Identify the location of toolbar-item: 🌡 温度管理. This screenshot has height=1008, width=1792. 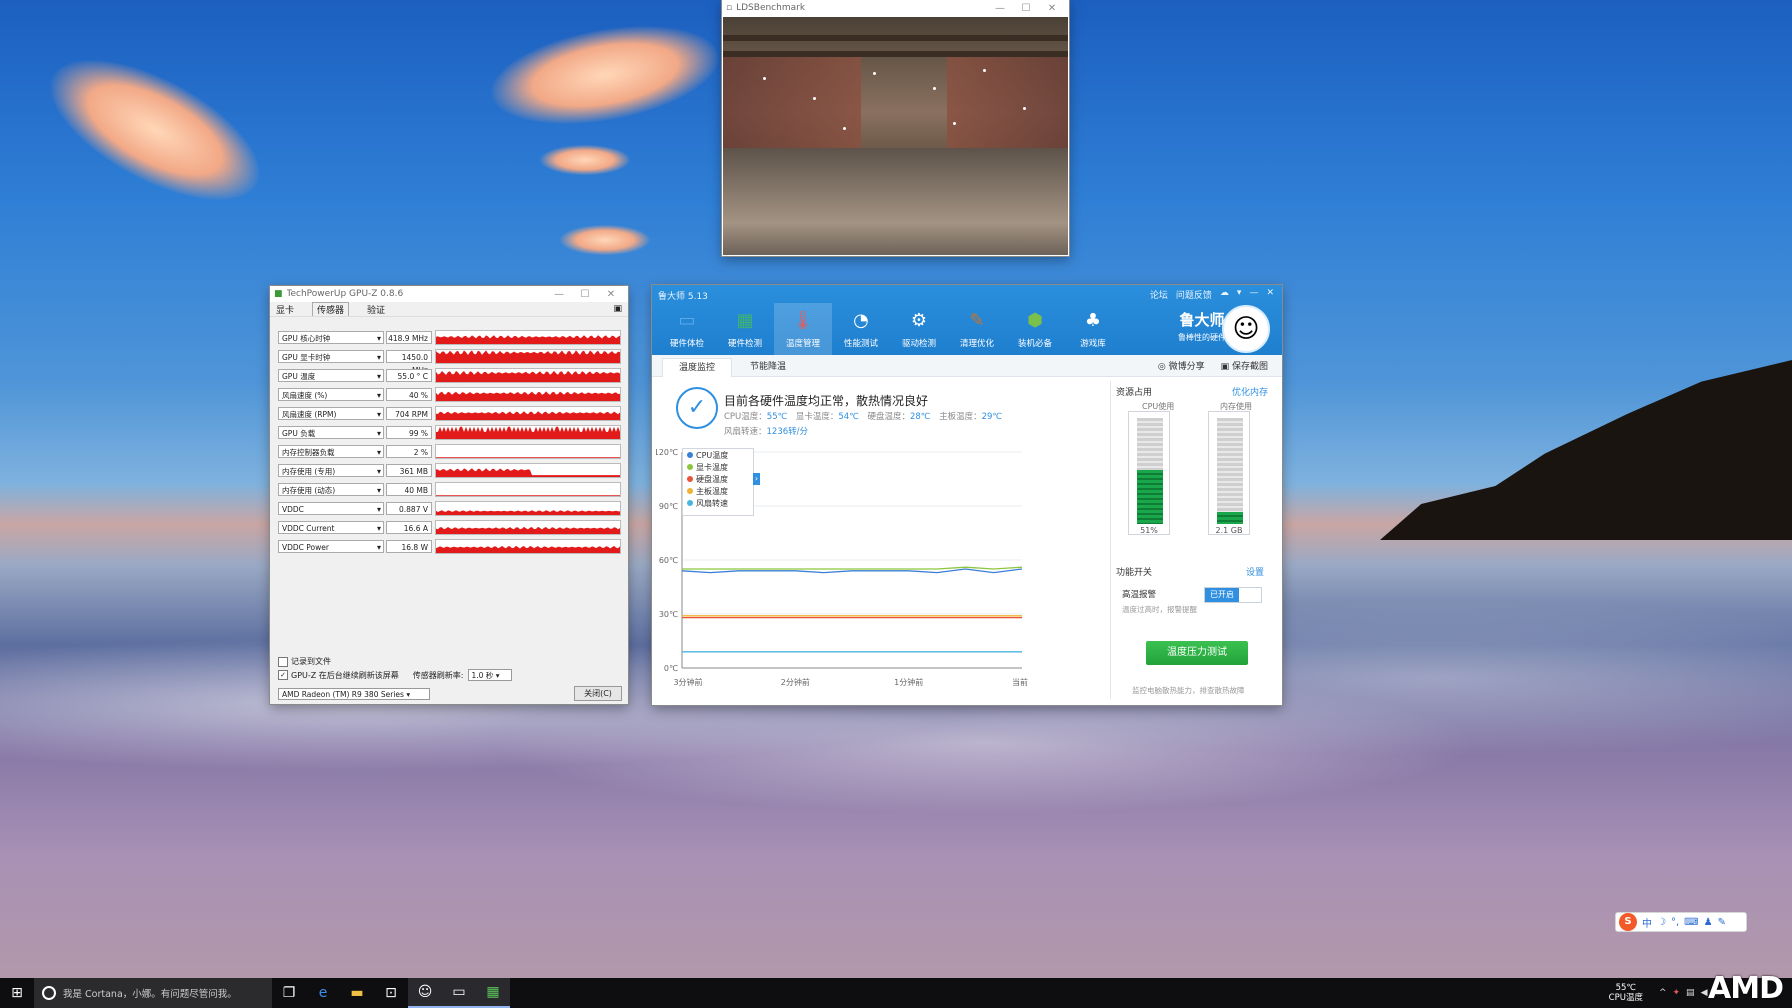
(803, 329).